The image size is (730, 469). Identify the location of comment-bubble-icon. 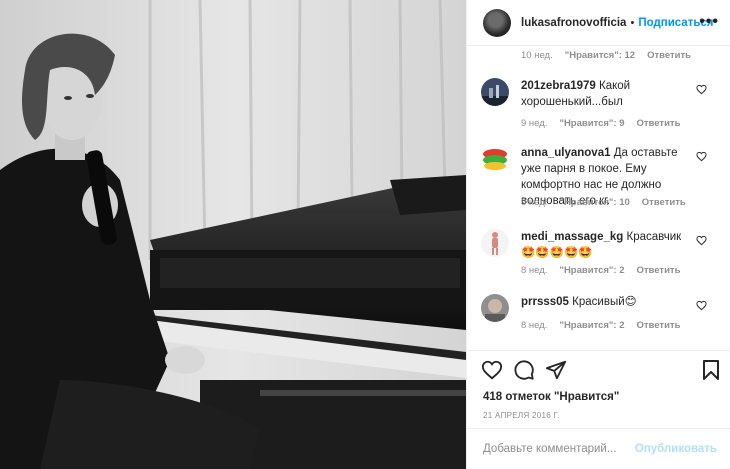
(524, 370).